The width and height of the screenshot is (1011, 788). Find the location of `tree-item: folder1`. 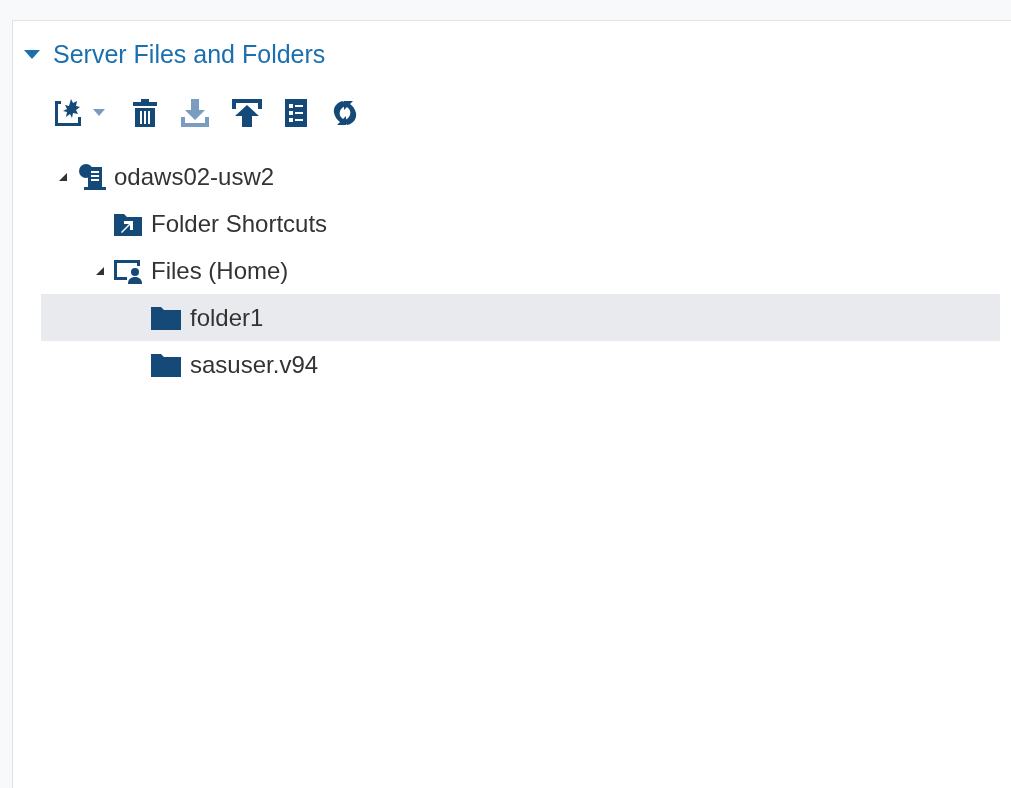

tree-item: folder1 is located at coordinates (227, 317).